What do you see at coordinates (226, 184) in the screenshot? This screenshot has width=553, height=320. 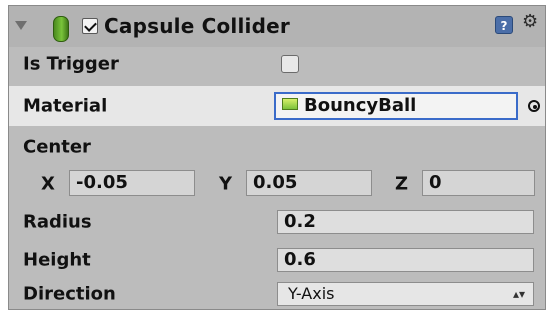 I see `center-y-label: Y` at bounding box center [226, 184].